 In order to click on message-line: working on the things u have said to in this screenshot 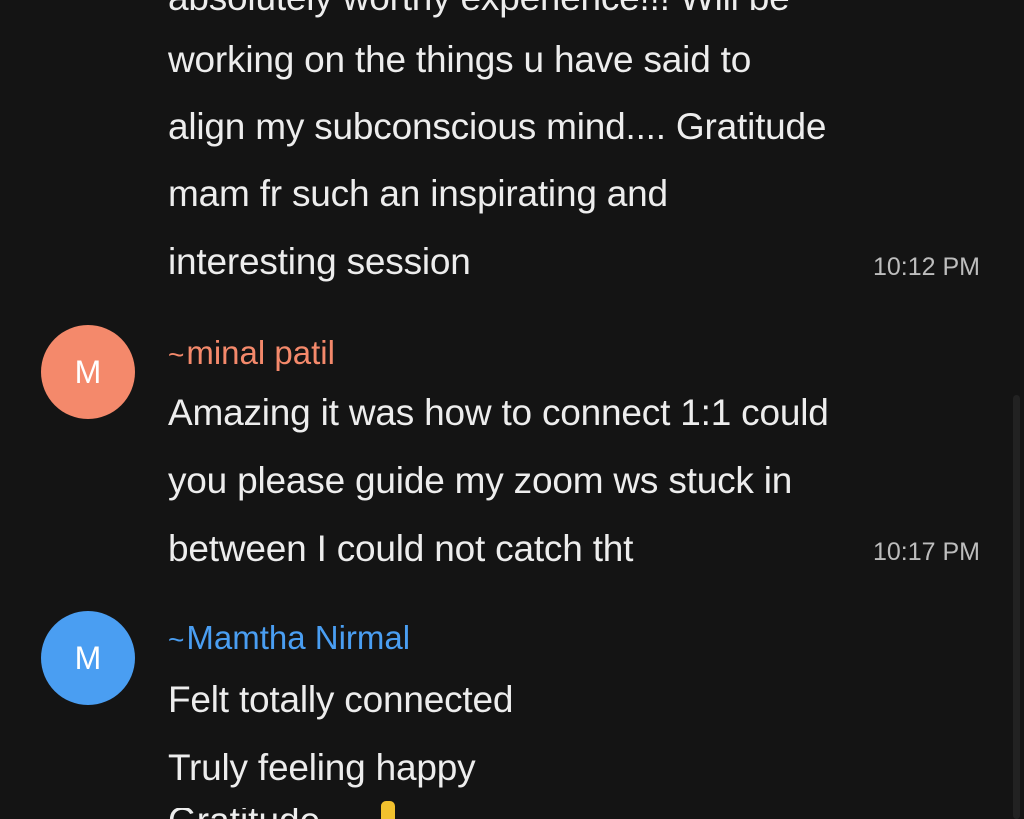, I will do `click(460, 59)`.